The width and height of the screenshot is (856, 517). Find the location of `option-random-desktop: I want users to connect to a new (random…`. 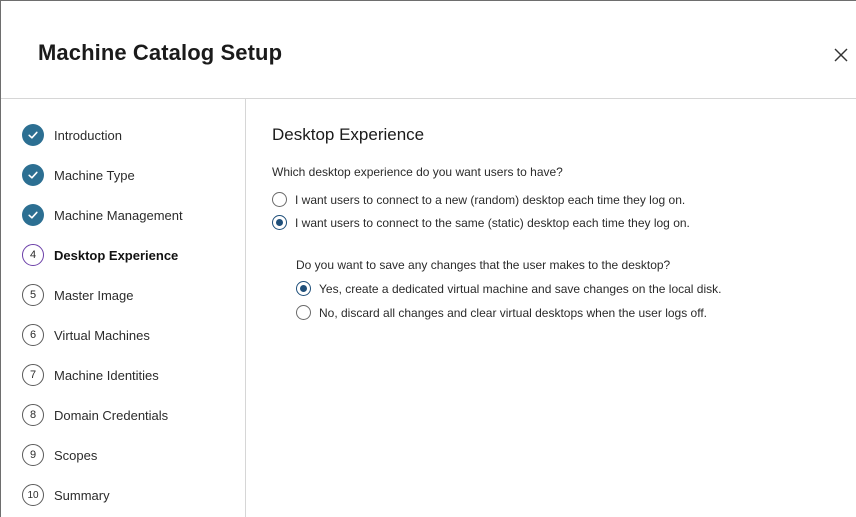

option-random-desktop: I want users to connect to a new (random… is located at coordinates (478, 199).